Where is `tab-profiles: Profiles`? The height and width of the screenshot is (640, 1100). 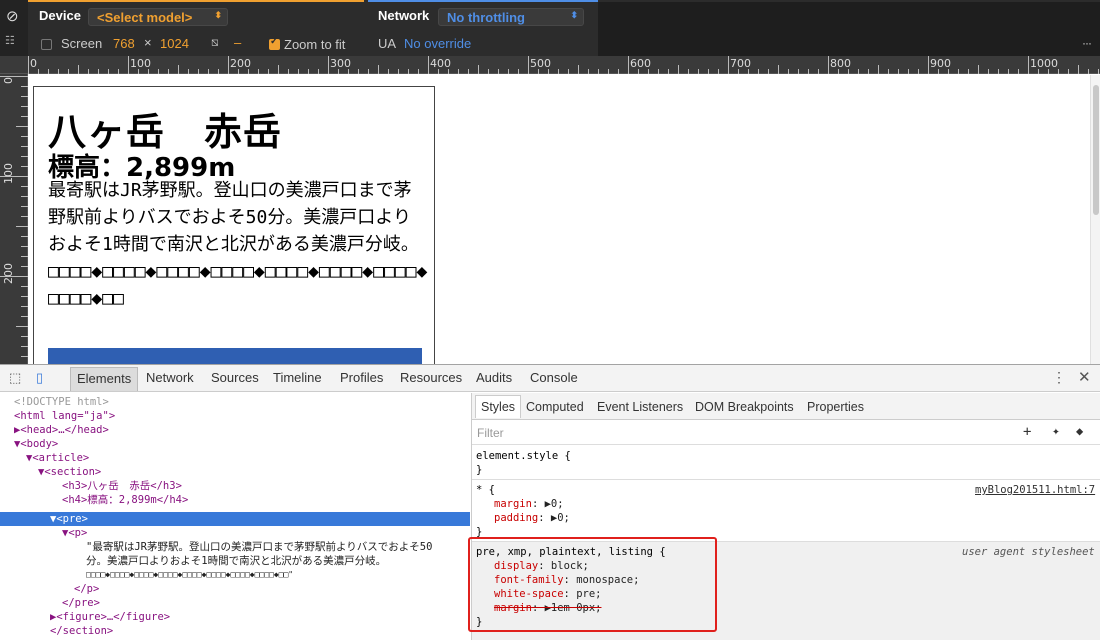 tab-profiles: Profiles is located at coordinates (361, 377).